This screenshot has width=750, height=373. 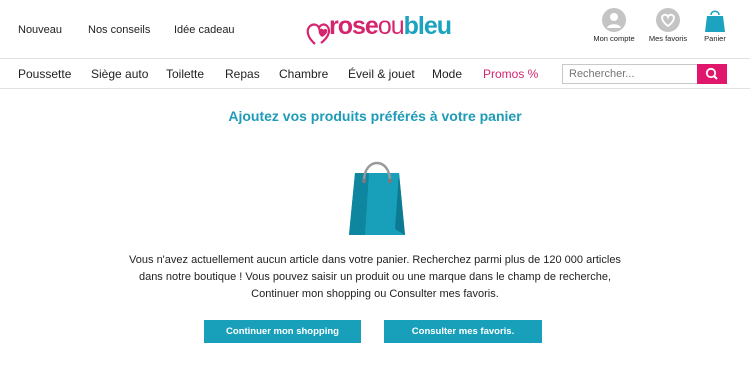 I want to click on cart-button: Panier, so click(x=715, y=25).